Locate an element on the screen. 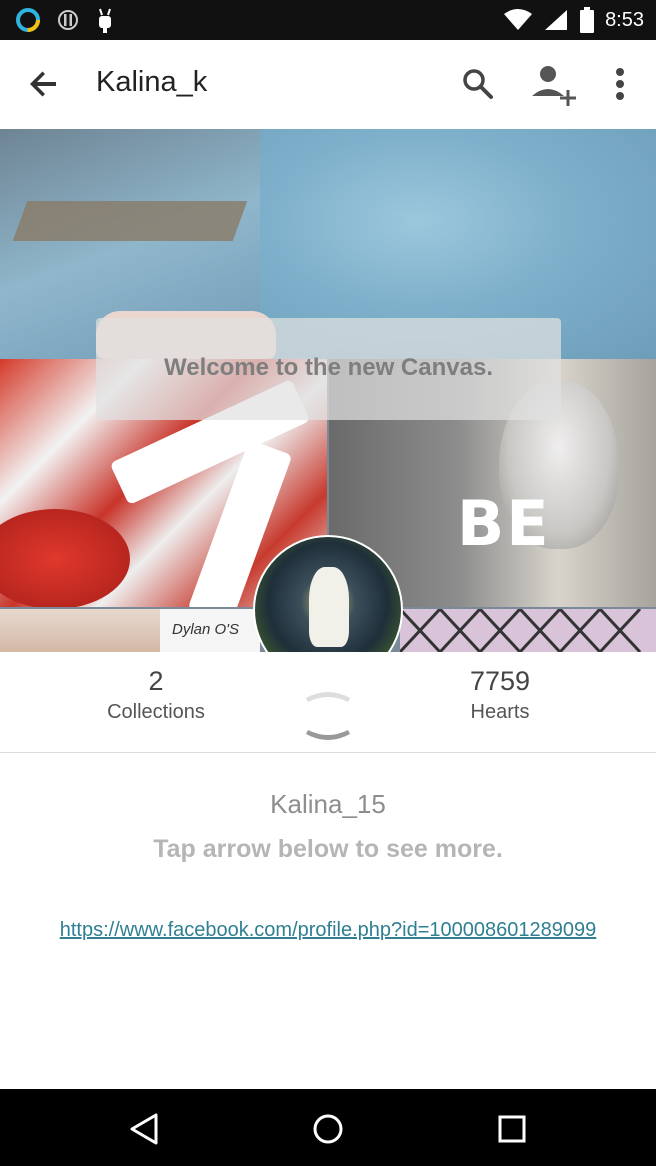  expand-chevron-icon is located at coordinates (328, 716).